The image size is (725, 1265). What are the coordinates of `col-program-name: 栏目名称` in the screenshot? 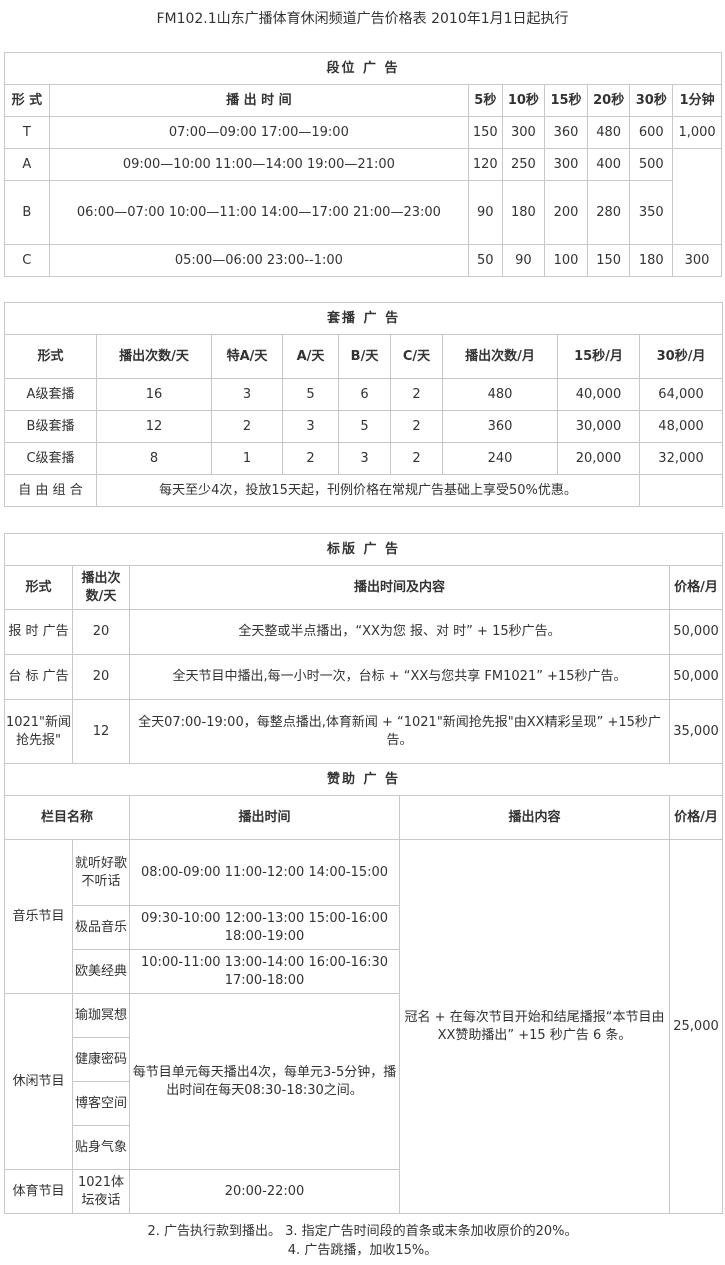 It's located at (67, 817).